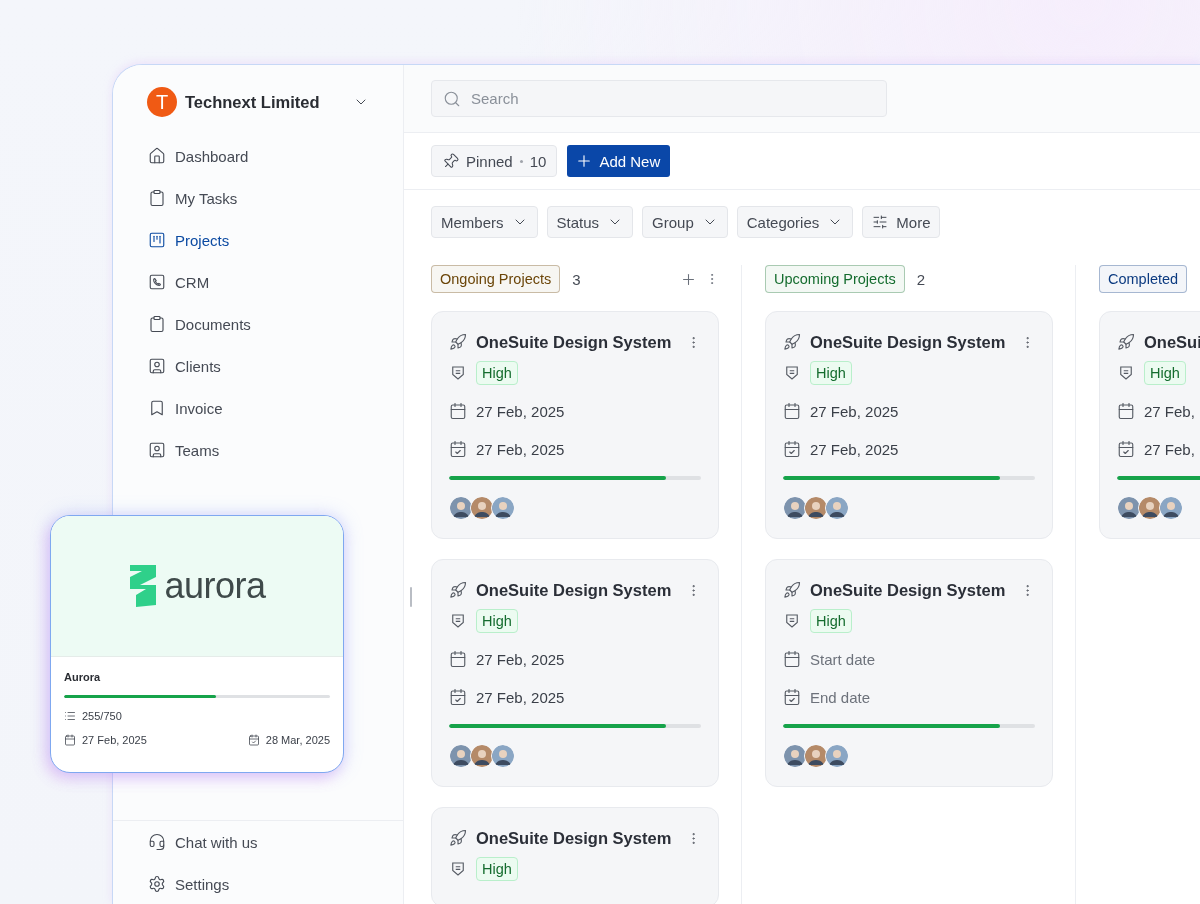  Describe the element at coordinates (575, 855) in the screenshot. I see `project-card: OneSuite Design System High` at that location.